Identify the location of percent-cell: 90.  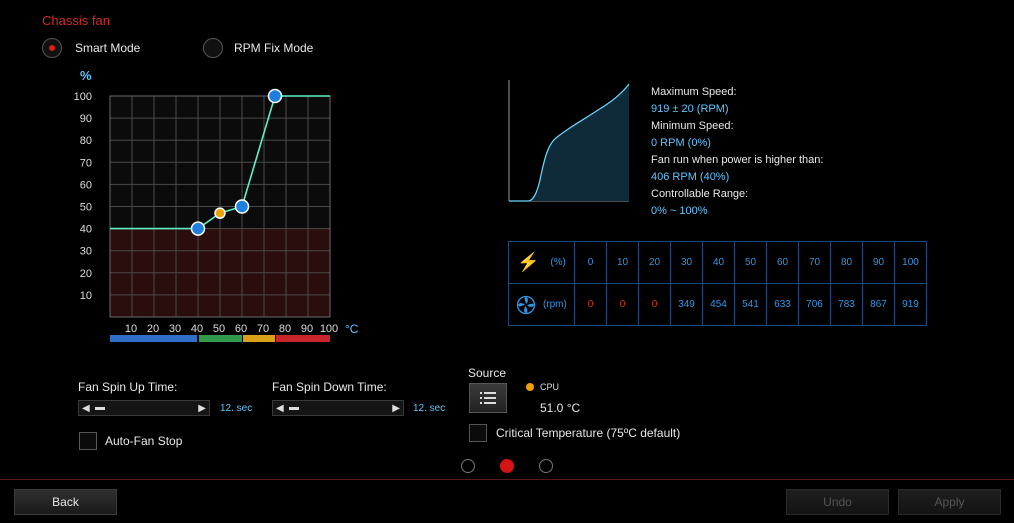
(878, 262).